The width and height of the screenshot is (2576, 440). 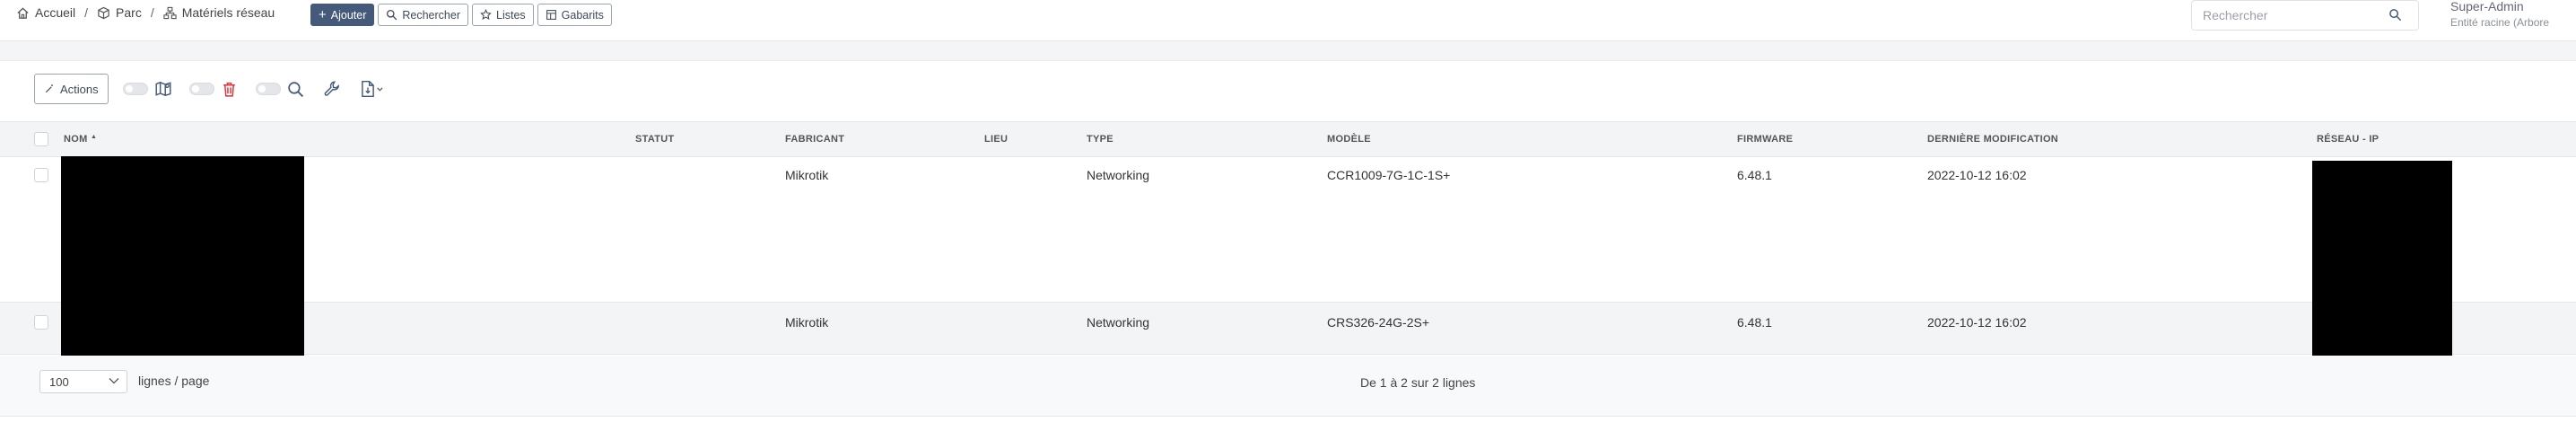 I want to click on map-toggle, so click(x=135, y=89).